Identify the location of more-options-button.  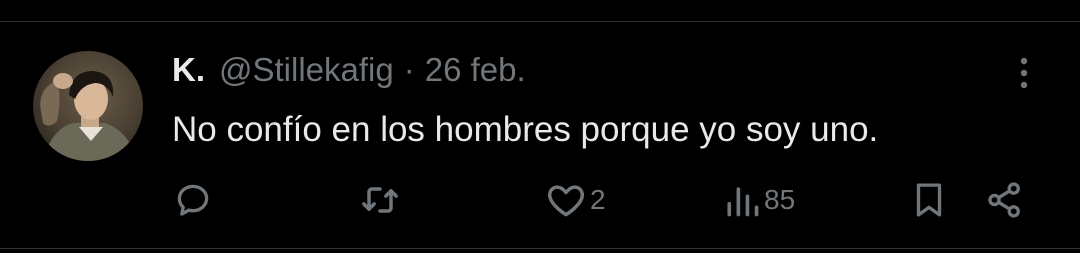
(1024, 73).